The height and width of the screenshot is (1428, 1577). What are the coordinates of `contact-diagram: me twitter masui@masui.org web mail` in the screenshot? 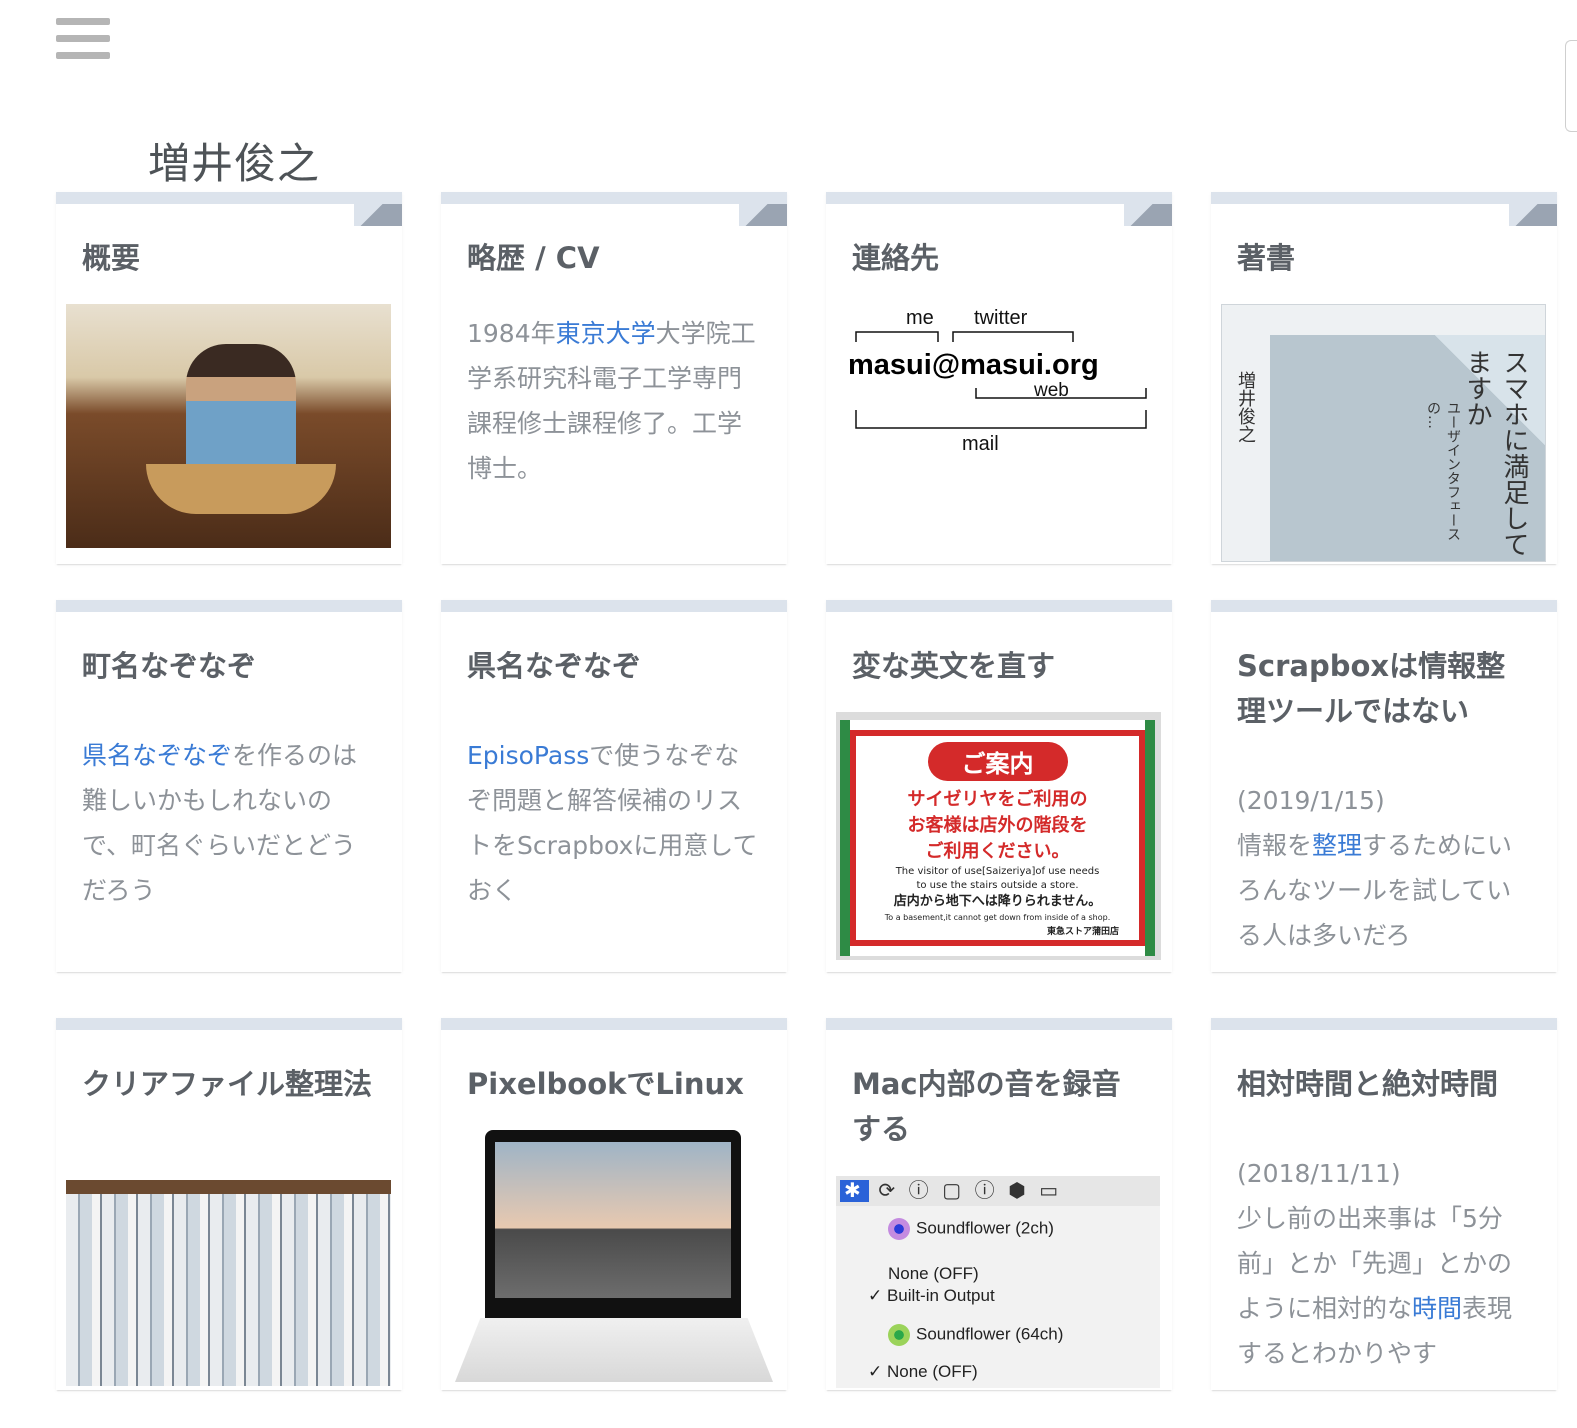 It's located at (997, 381).